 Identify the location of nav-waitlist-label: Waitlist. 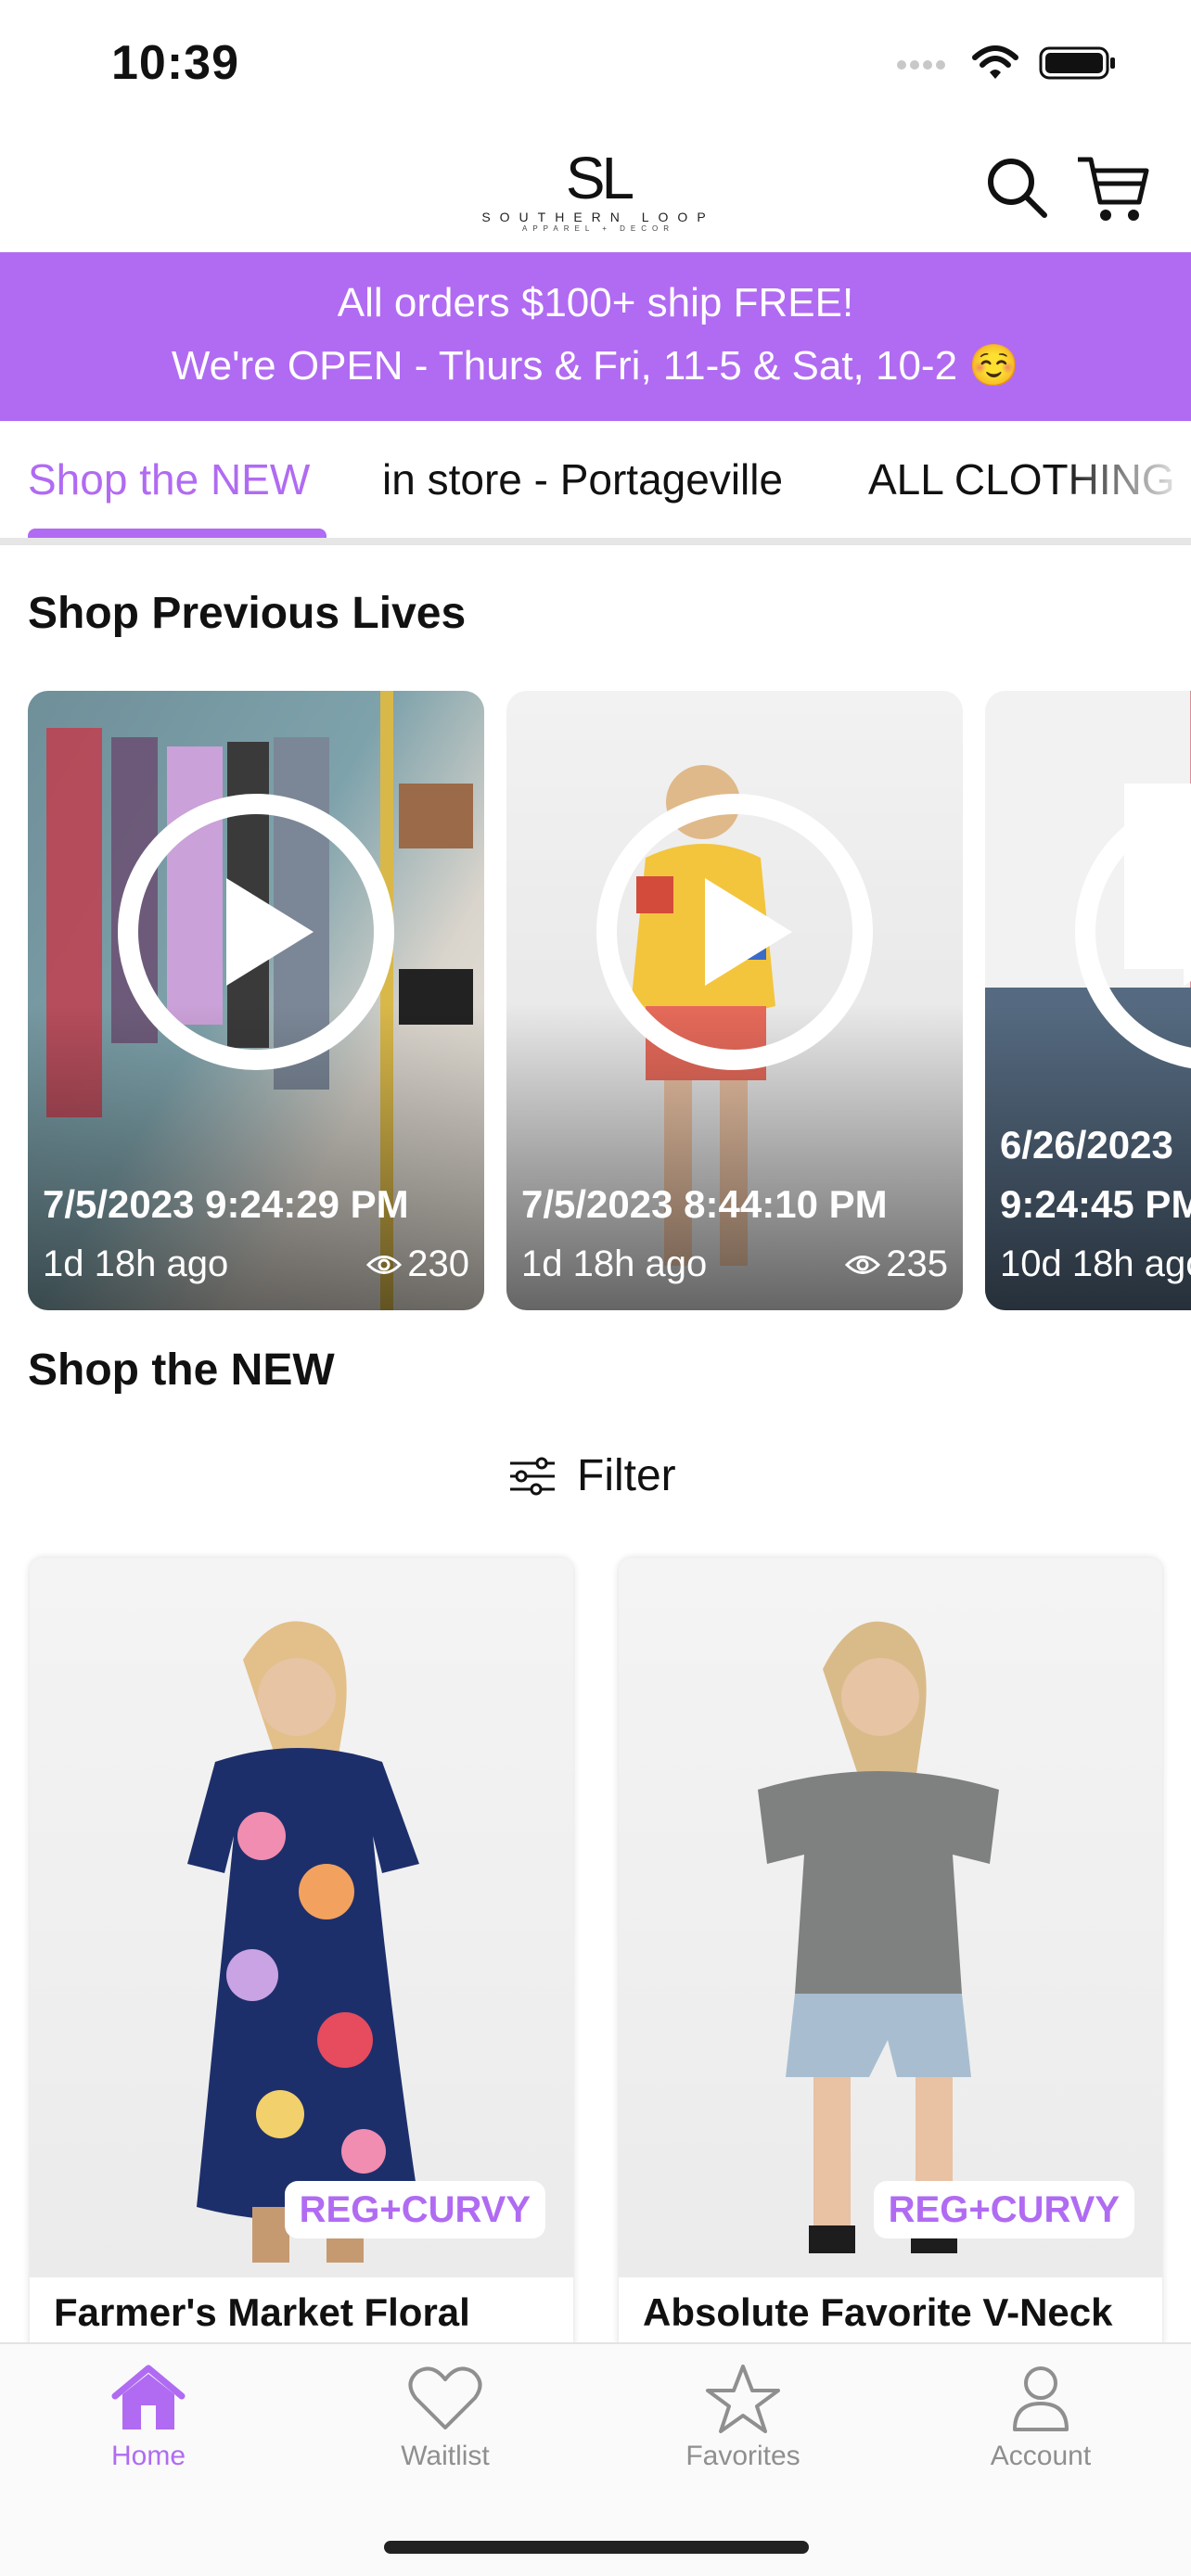
(445, 2456).